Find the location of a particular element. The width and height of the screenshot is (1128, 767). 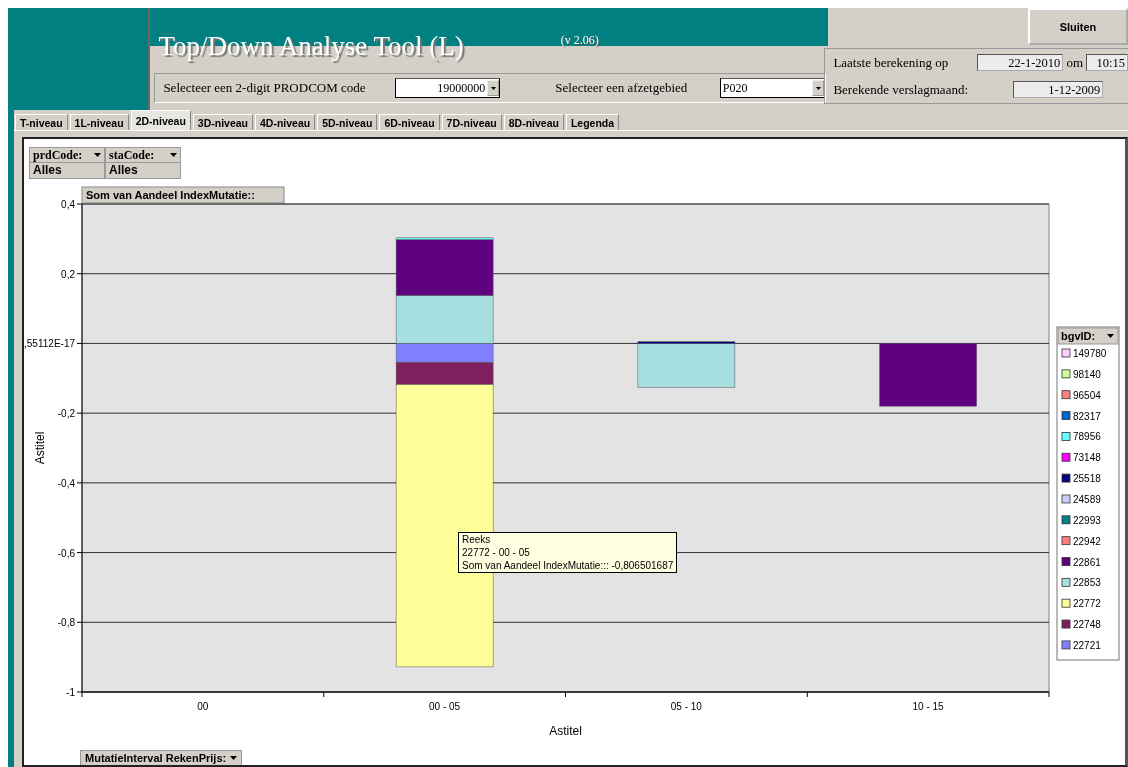

legend-item: 82317 is located at coordinates (1081, 416).